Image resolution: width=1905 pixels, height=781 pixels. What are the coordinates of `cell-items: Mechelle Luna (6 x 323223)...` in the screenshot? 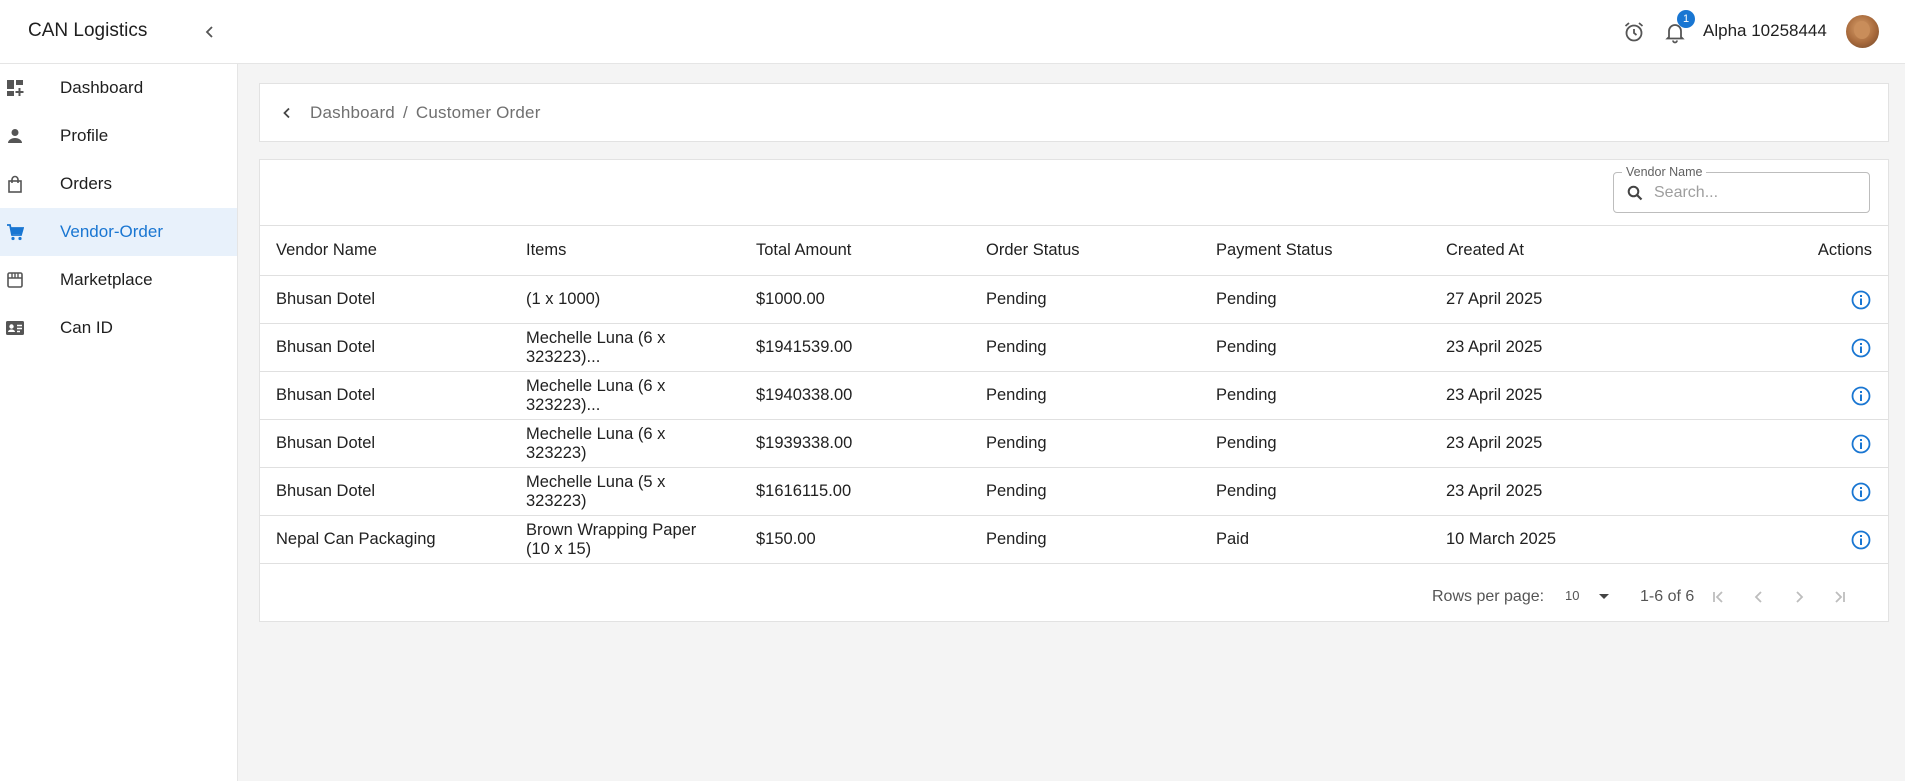 It's located at (625, 347).